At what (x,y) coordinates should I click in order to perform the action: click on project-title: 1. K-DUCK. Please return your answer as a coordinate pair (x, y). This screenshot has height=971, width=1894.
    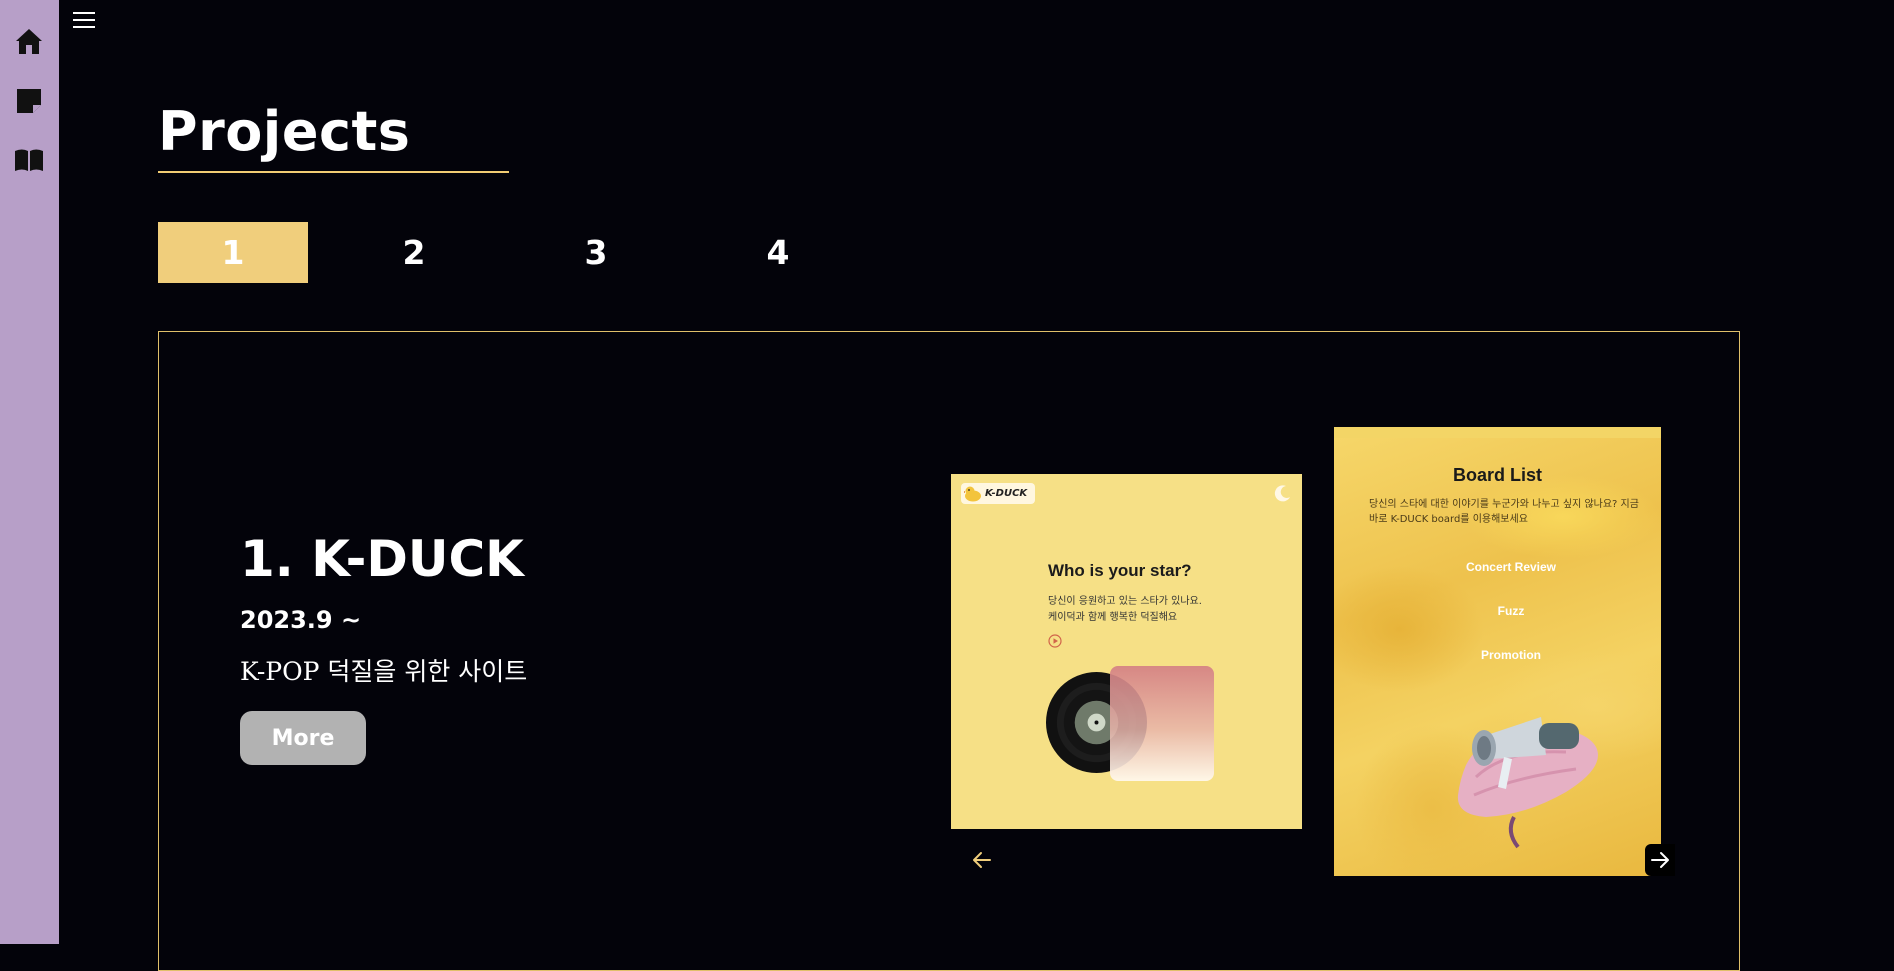
    Looking at the image, I should click on (382, 559).